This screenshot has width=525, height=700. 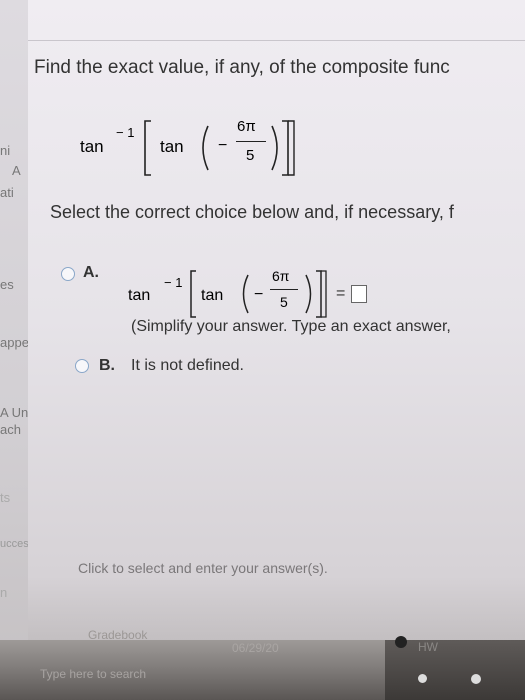 I want to click on gradebook-link: Gradebook, so click(x=117, y=635).